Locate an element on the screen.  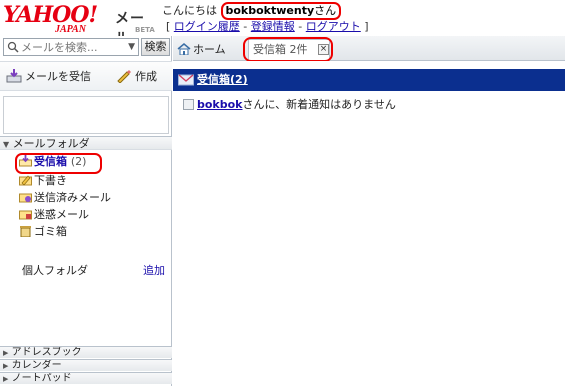
notice-text: さんに、新着通知はありません is located at coordinates (319, 104).